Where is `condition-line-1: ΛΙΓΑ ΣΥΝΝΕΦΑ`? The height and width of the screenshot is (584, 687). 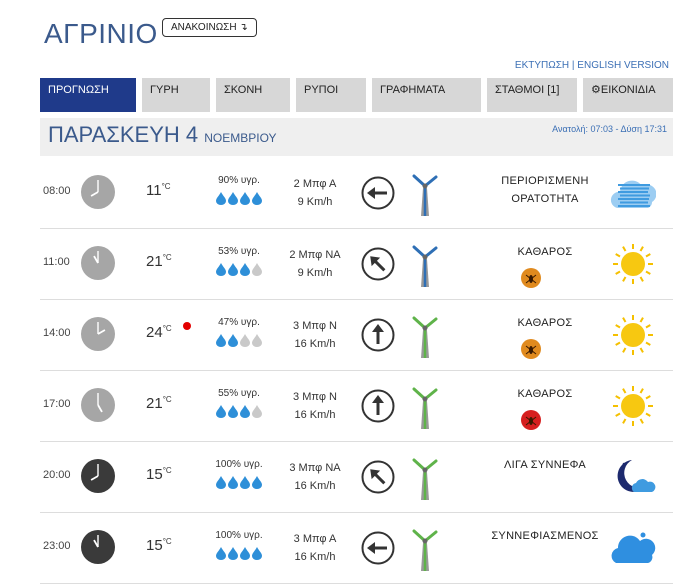 condition-line-1: ΛΙΓΑ ΣΥΝΝΕΦΑ is located at coordinates (545, 465).